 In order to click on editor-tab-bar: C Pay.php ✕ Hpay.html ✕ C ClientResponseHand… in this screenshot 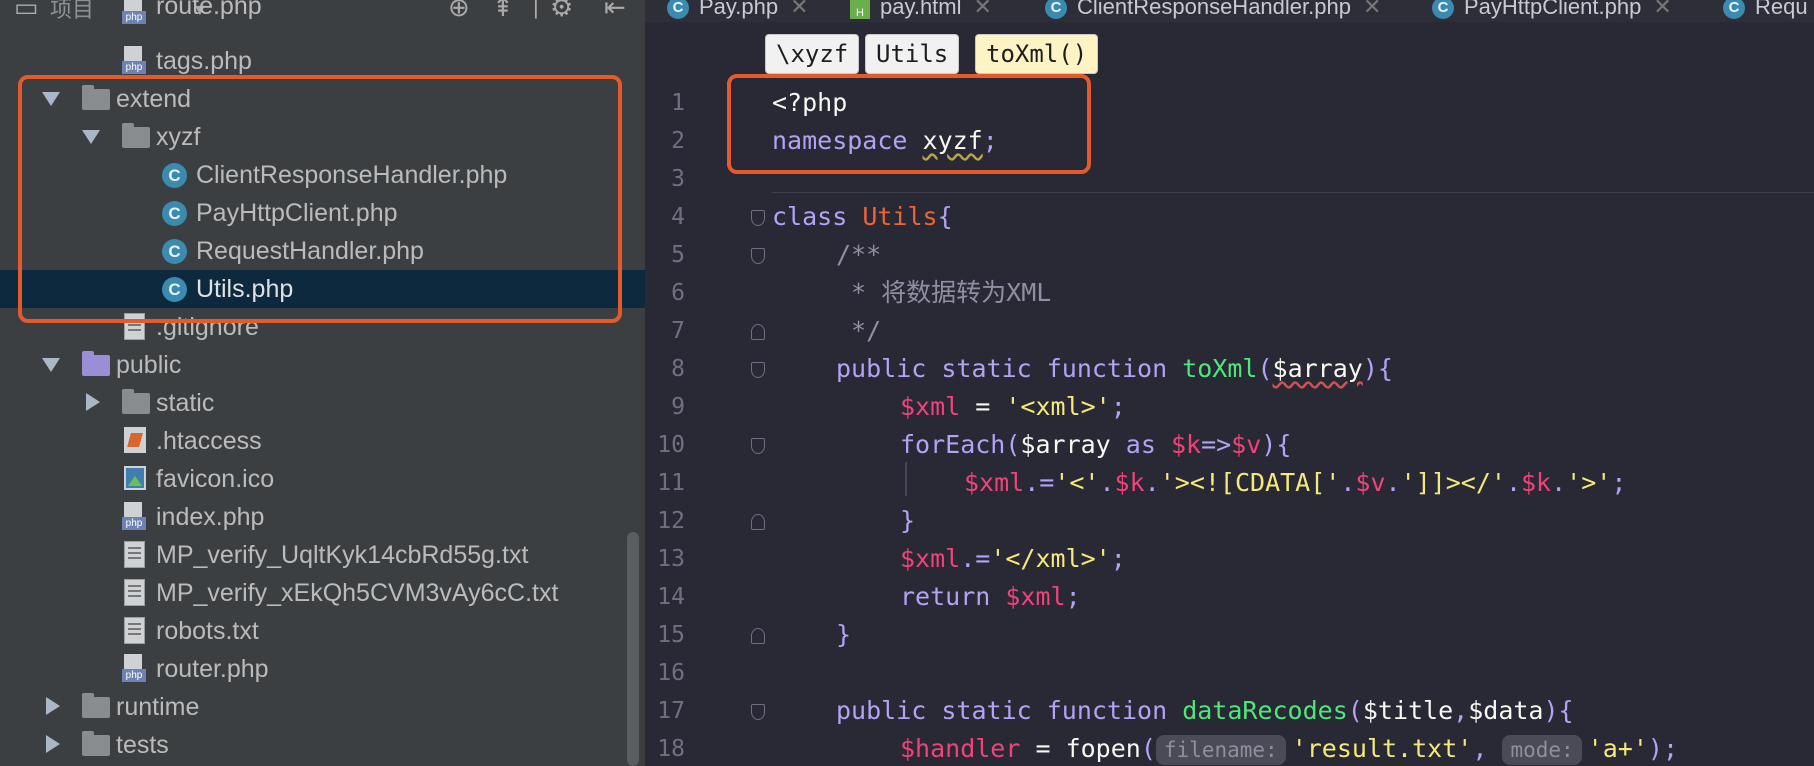, I will do `click(1229, 11)`.